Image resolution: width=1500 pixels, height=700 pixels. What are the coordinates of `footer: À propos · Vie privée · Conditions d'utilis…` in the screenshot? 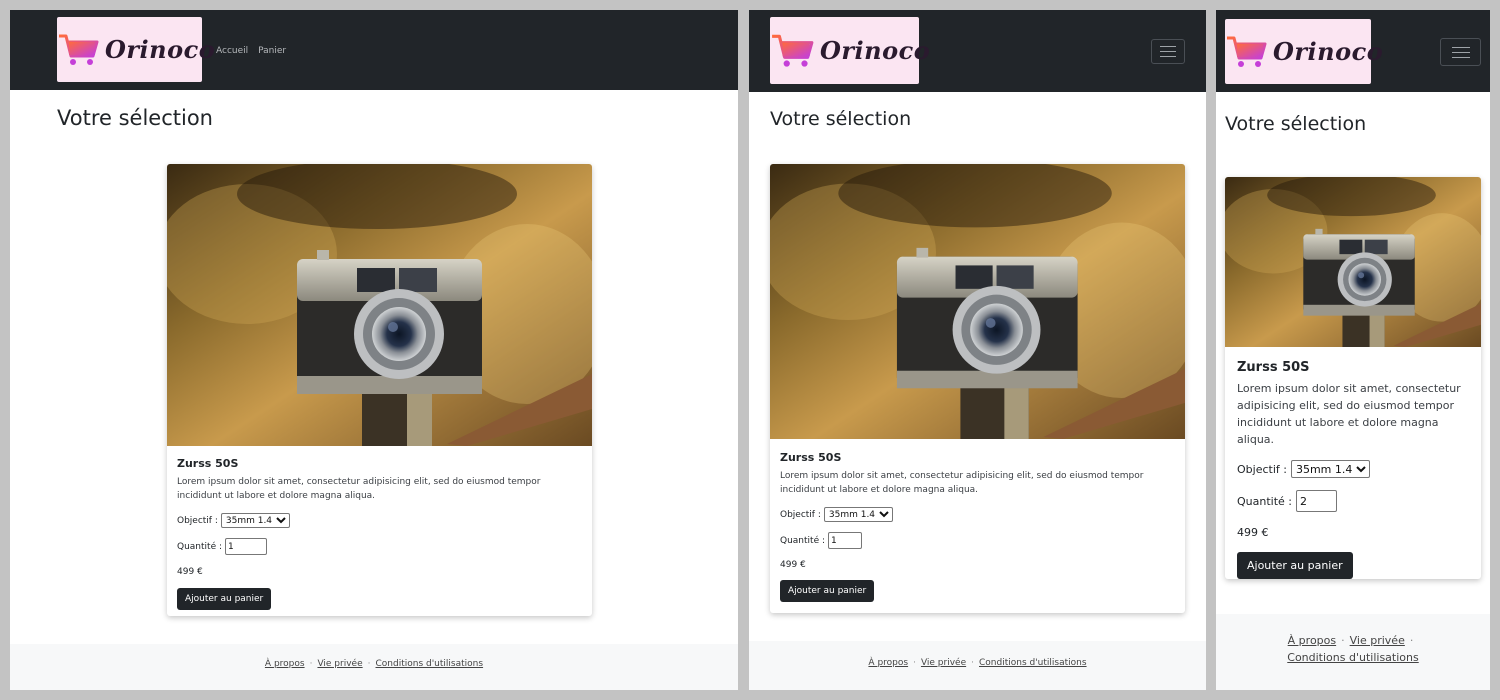 It's located at (1353, 652).